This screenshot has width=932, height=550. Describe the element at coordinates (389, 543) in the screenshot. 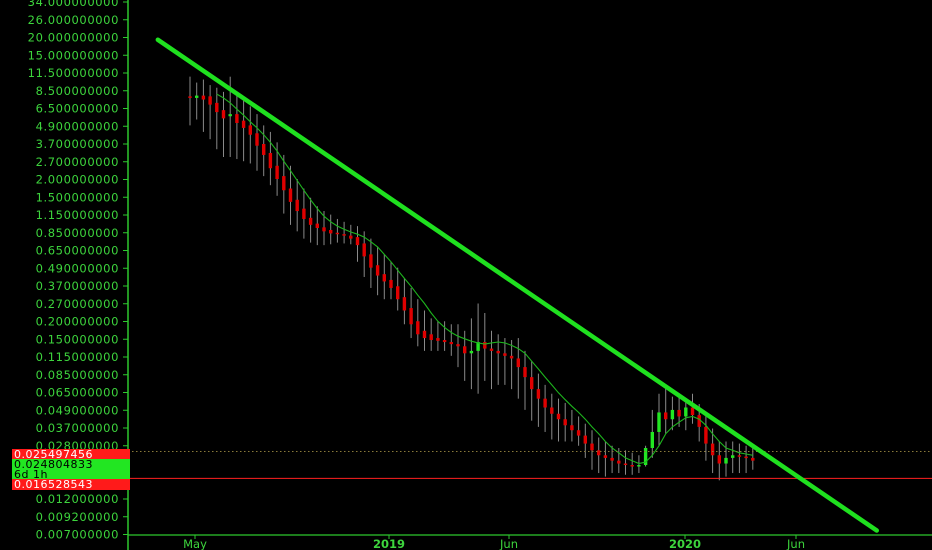

I see `x-tick-label: 2019` at that location.